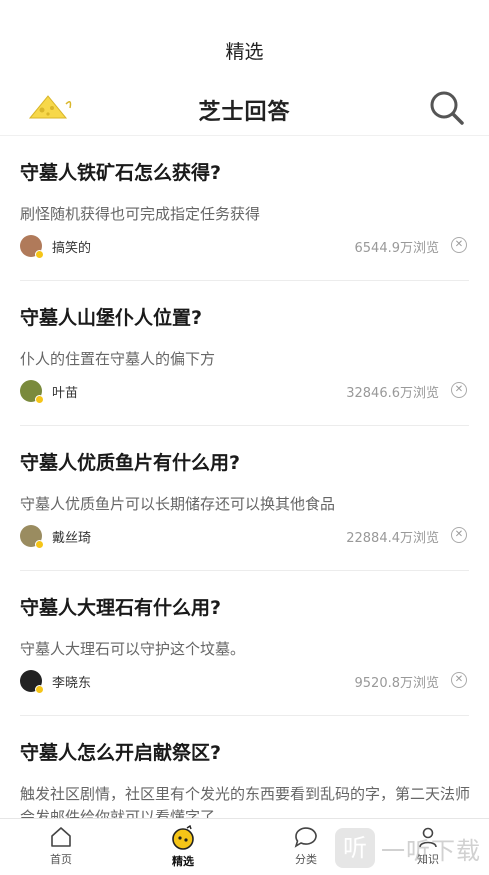 The width and height of the screenshot is (489, 875). I want to click on author: 搞笑的, so click(55, 246).